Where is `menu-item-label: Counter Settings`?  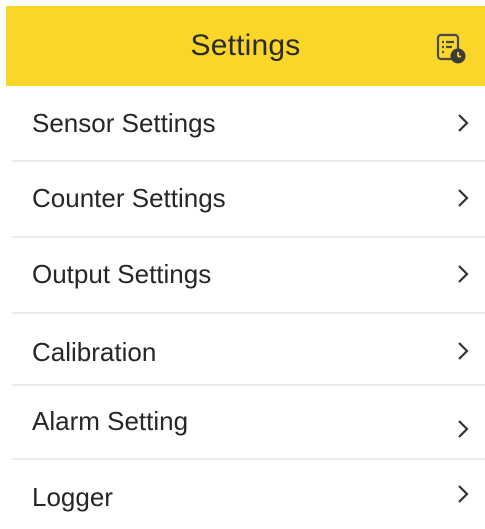
menu-item-label: Counter Settings is located at coordinates (129, 198).